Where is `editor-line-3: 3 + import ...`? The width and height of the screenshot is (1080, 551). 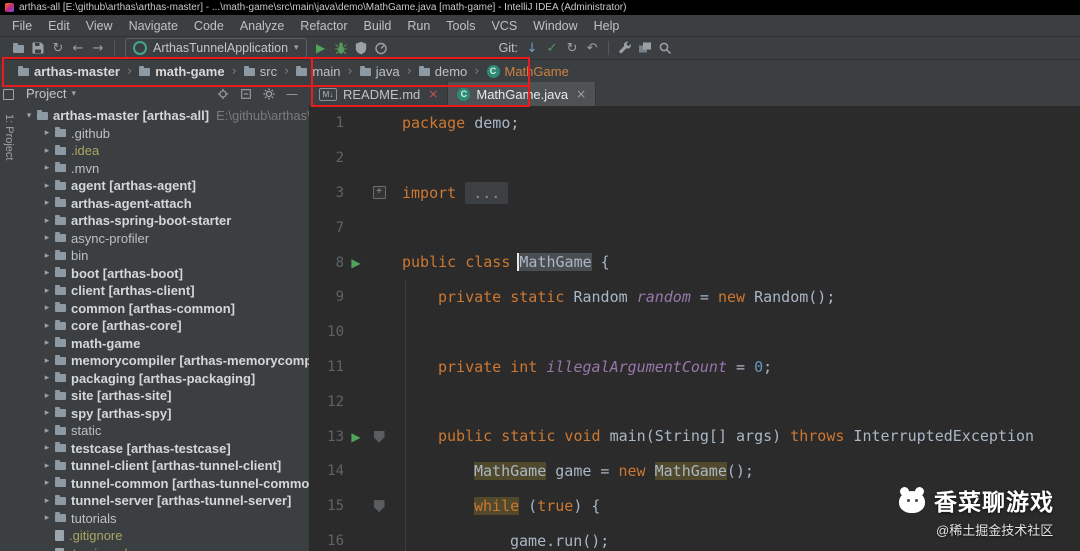
editor-line-3: 3 + import ... is located at coordinates (695, 193).